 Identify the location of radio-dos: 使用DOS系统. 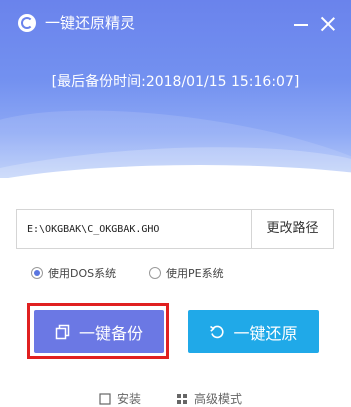
(73, 273).